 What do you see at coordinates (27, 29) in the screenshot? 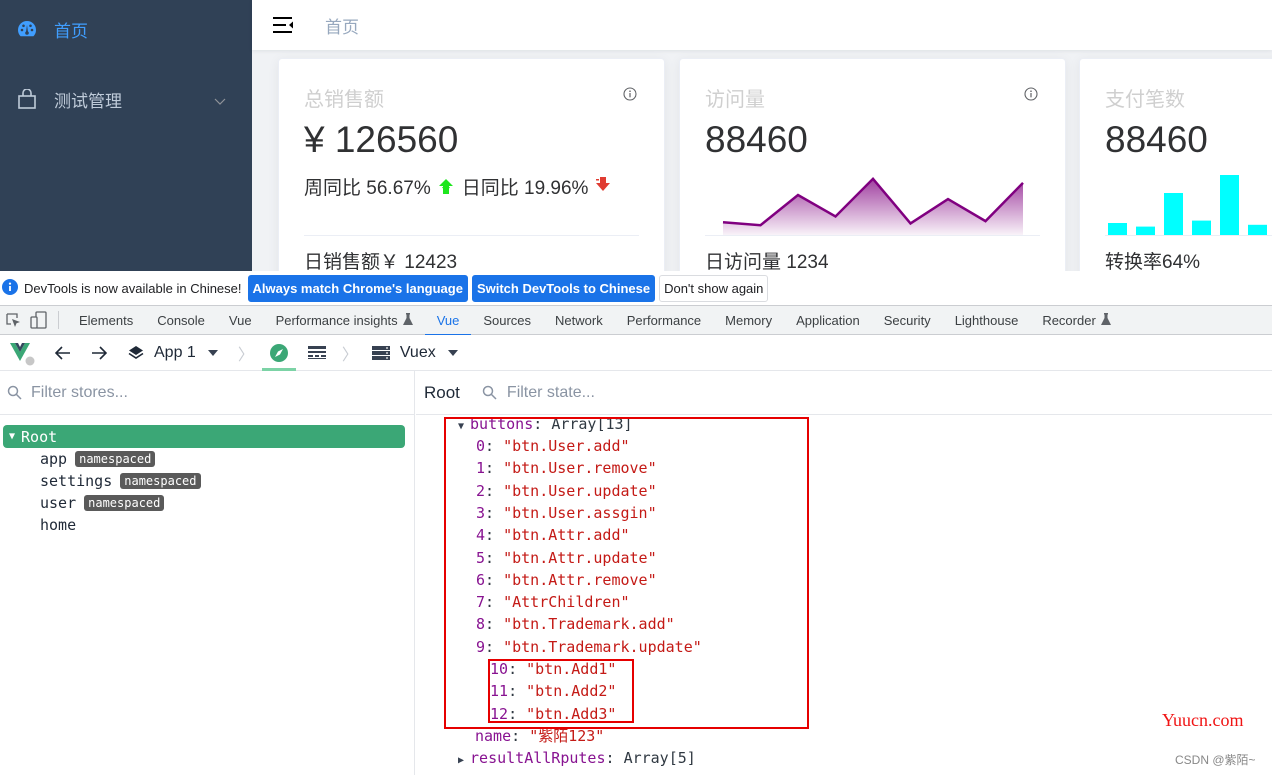
I see `dashboard-icon` at bounding box center [27, 29].